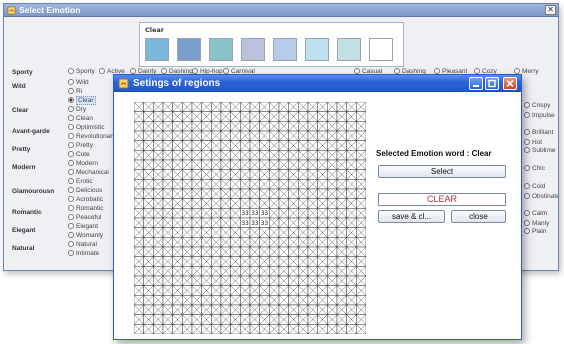 The width and height of the screenshot is (564, 344). Describe the element at coordinates (442, 171) in the screenshot. I see `select-button: Select` at that location.